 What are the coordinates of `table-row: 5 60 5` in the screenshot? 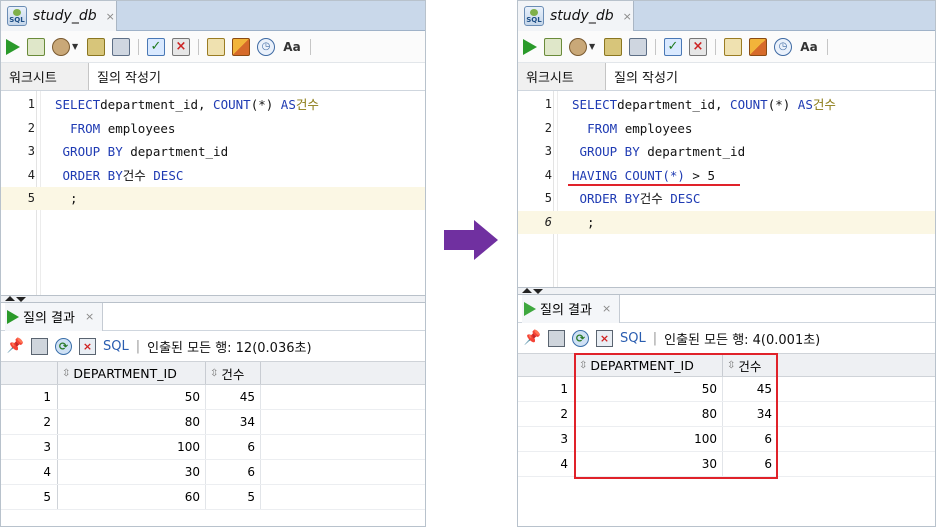 It's located at (213, 497).